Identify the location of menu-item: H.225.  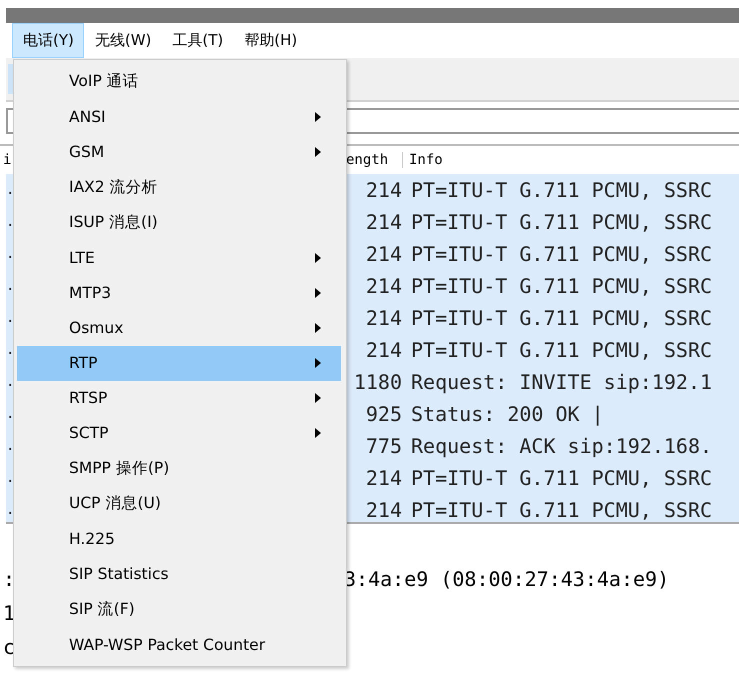
(179, 539).